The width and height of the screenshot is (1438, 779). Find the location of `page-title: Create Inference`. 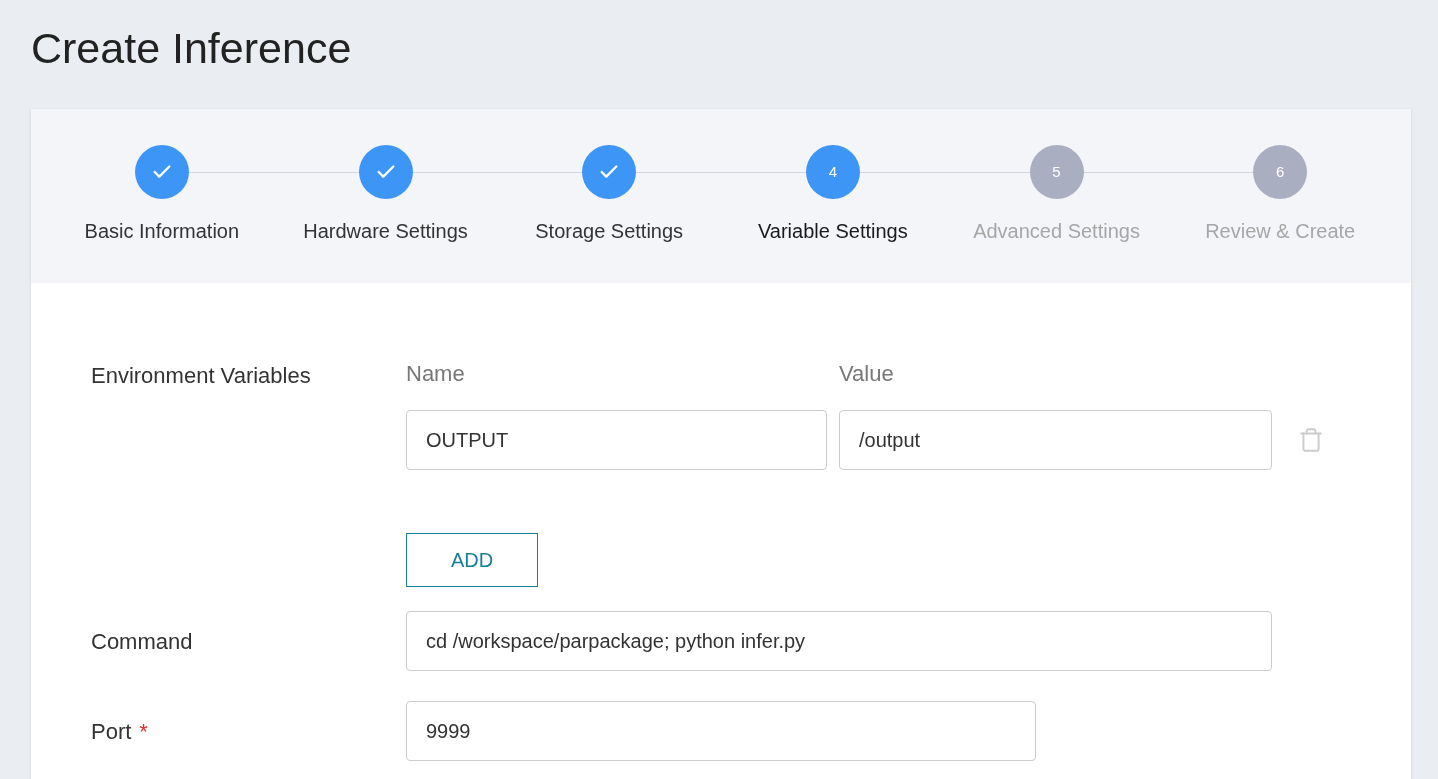

page-title: Create Inference is located at coordinates (191, 48).